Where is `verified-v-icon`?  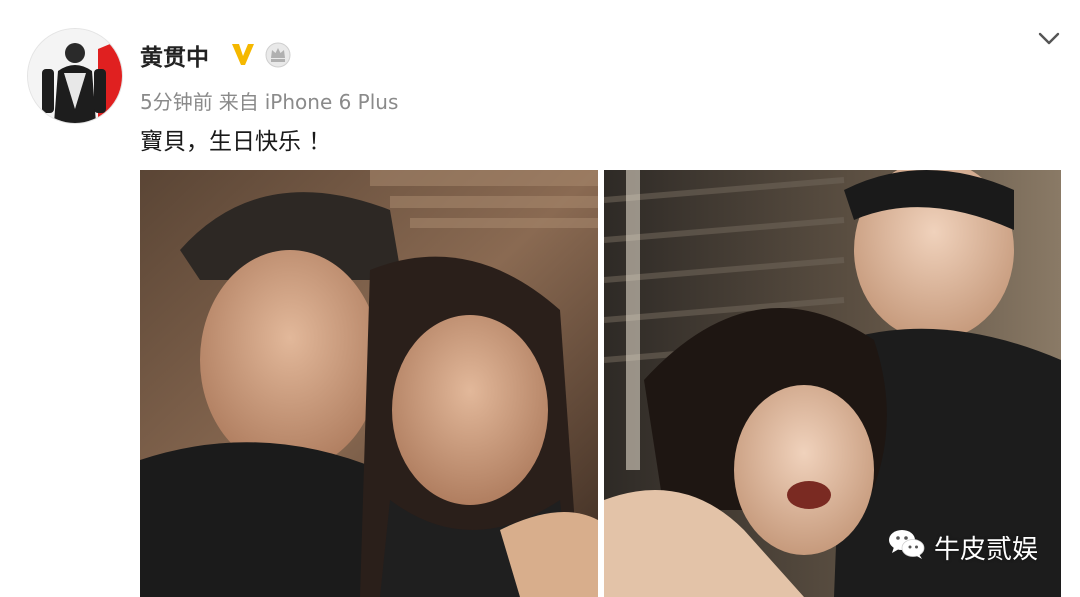
verified-v-icon is located at coordinates (243, 54).